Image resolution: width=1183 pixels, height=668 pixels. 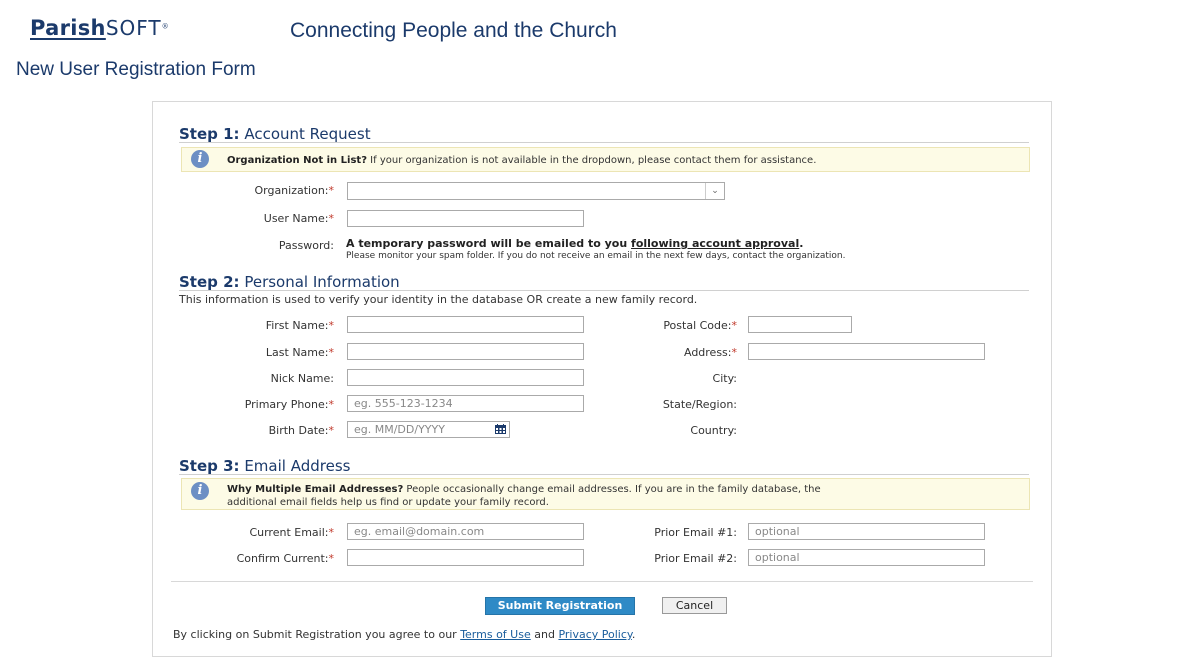 What do you see at coordinates (713, 430) in the screenshot?
I see `country-label: Country:` at bounding box center [713, 430].